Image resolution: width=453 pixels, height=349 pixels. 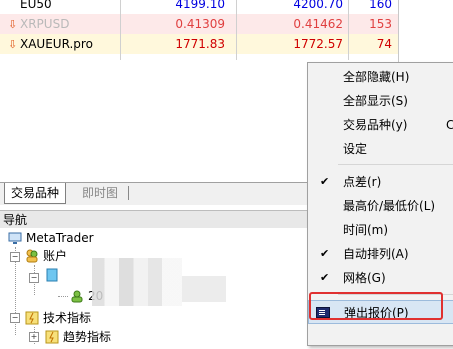 I want to click on tab-tick-chart: 即时图, so click(x=100, y=193).